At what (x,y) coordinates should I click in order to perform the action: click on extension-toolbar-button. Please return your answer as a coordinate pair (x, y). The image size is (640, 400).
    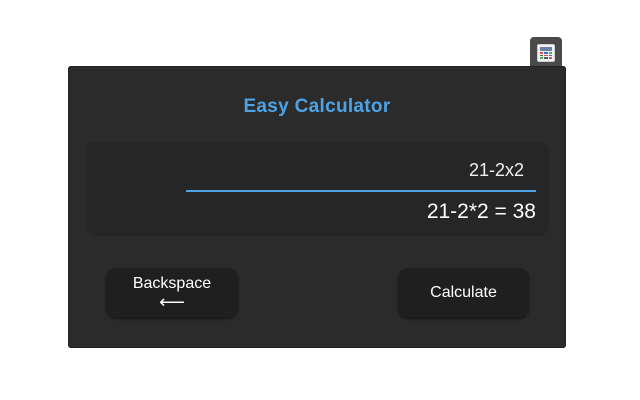
    Looking at the image, I should click on (546, 53).